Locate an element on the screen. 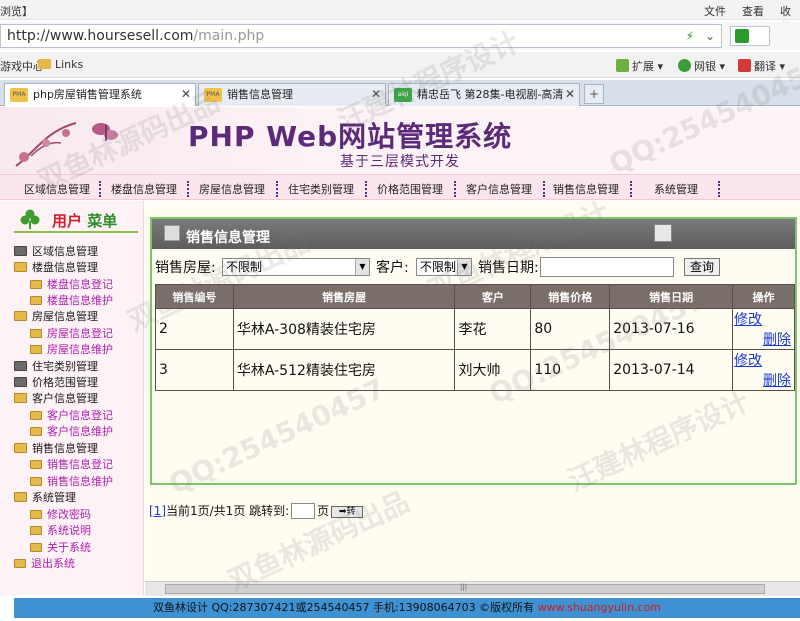  tab-house-sales-system: PMA php房屋销售管理系统 ✕ is located at coordinates (100, 94).